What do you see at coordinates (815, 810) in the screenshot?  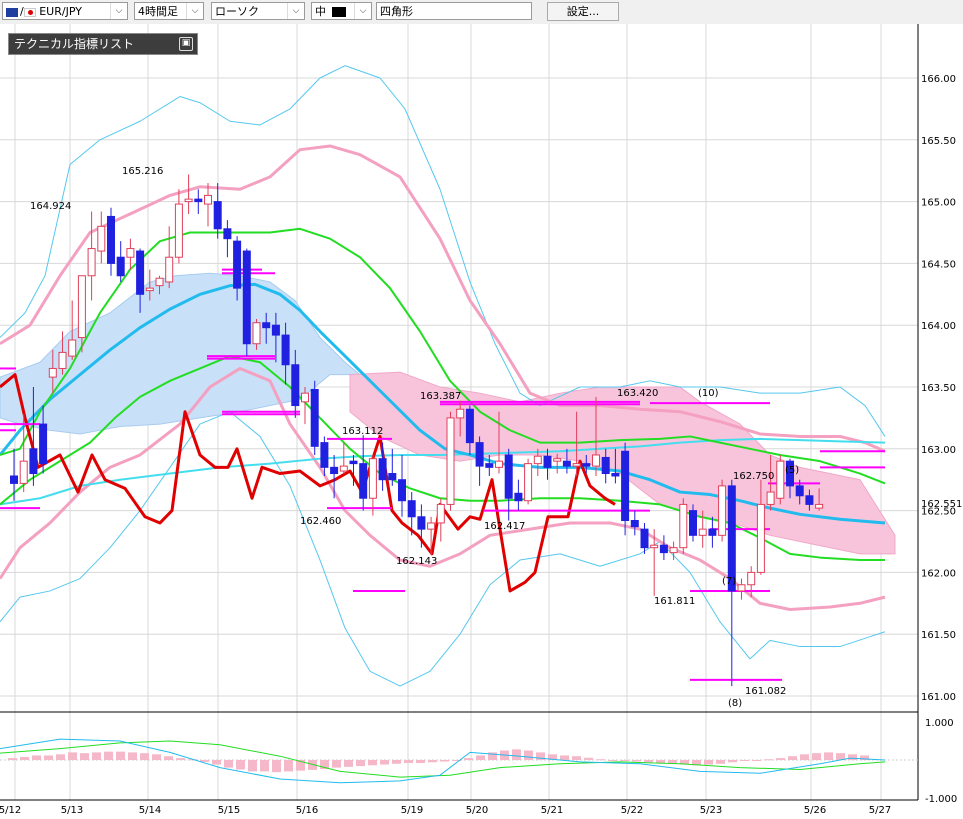 I see `date-label: 5/26` at bounding box center [815, 810].